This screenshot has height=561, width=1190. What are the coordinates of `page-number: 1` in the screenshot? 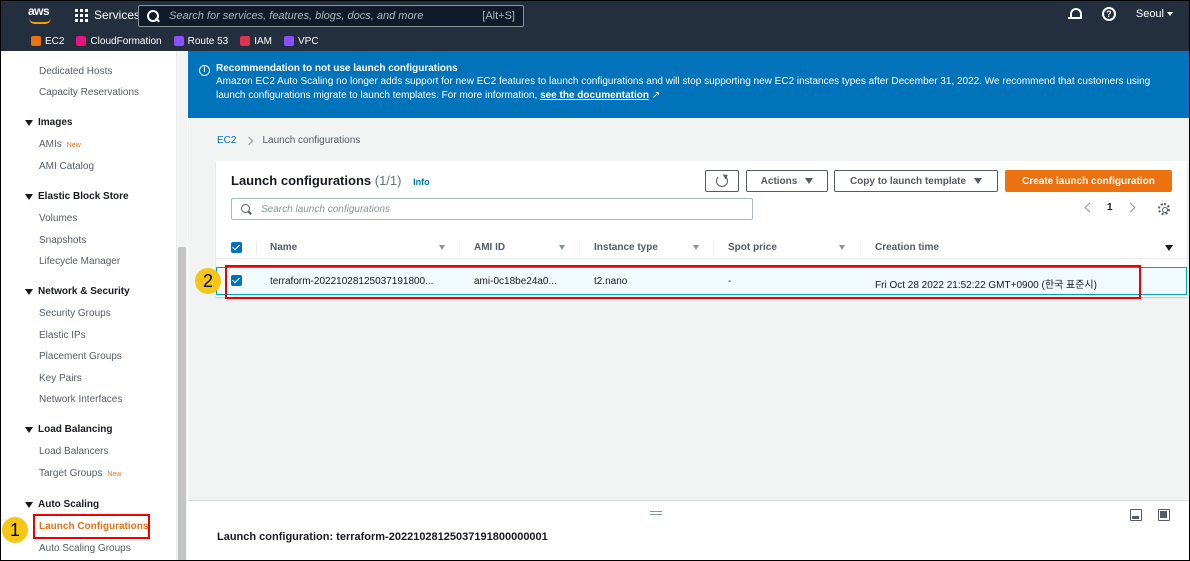 It's located at (1110, 207).